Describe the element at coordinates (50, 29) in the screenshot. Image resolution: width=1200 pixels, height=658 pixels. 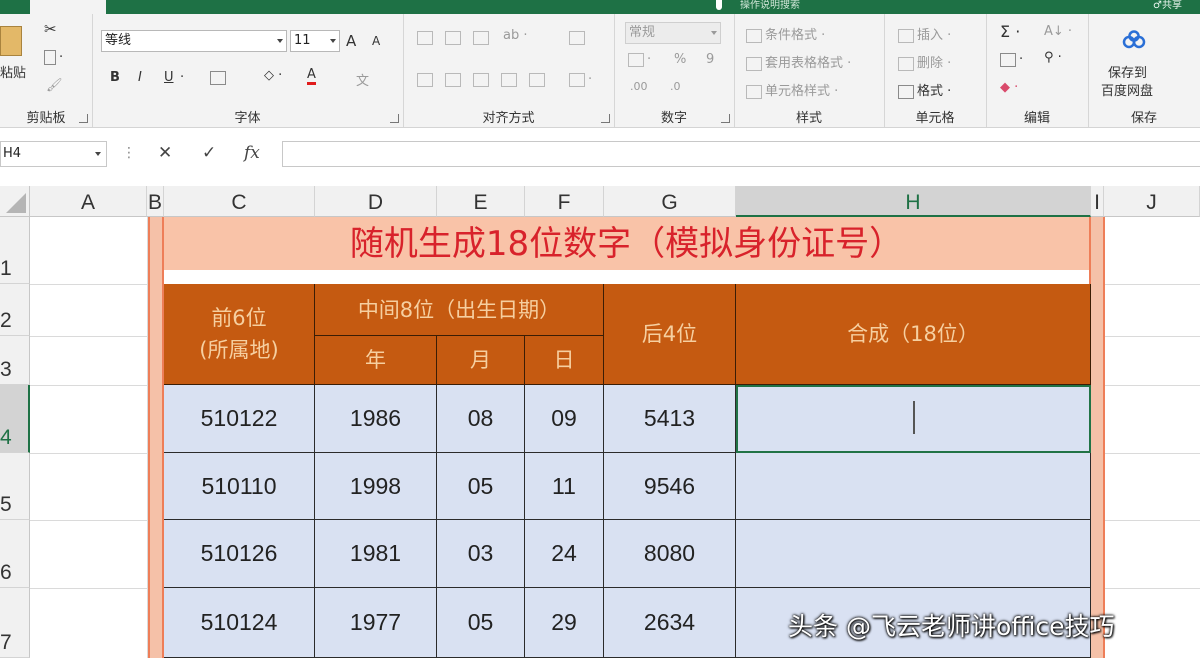
I see `cut-icon: ✂` at that location.